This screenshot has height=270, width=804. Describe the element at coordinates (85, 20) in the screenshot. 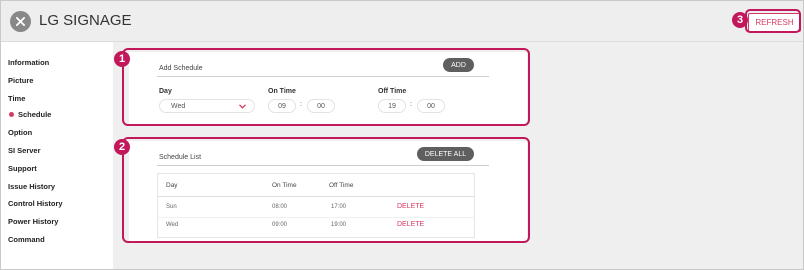

I see `app-title: LG SIGNAGE` at that location.